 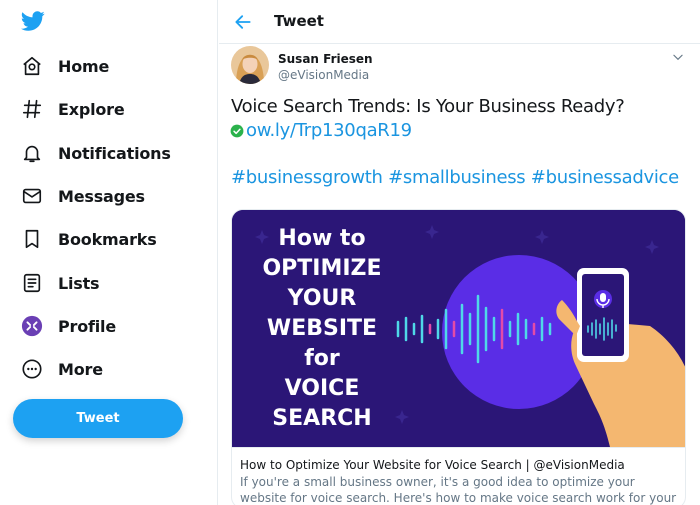 What do you see at coordinates (323, 75) in the screenshot?
I see `author-handle: @eVisionMedia` at bounding box center [323, 75].